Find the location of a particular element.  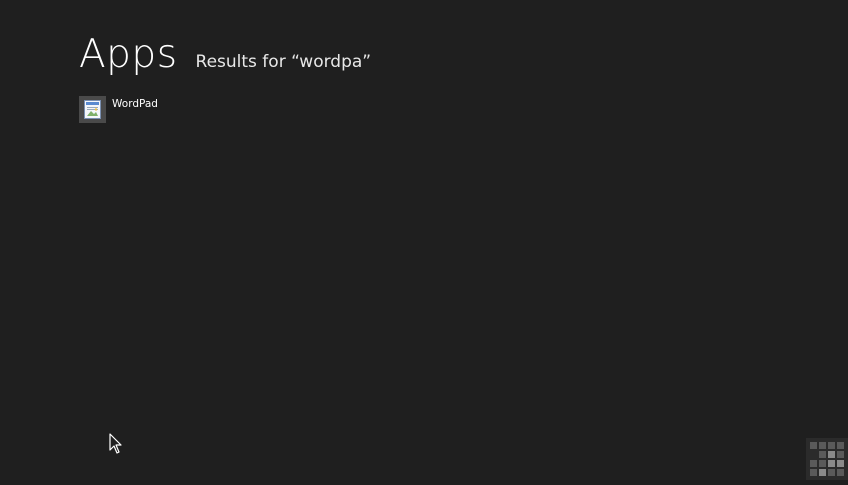

app-result-wordpad: WordPad is located at coordinates (118, 110).